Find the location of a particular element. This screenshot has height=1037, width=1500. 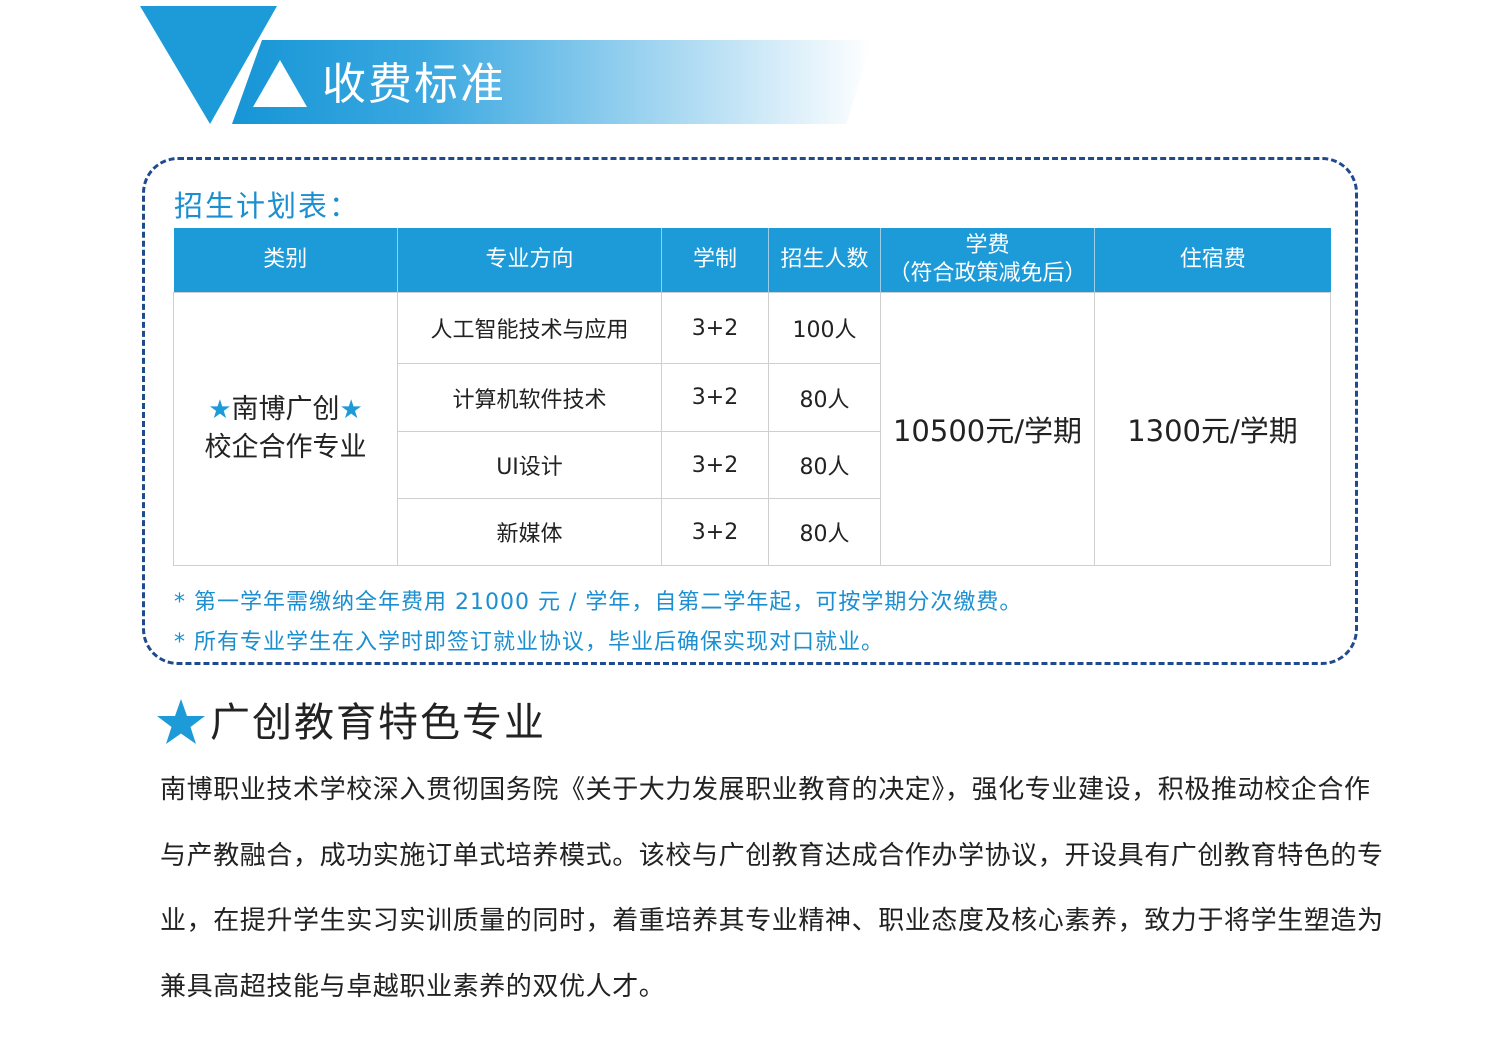

category-name: 南博广创 is located at coordinates (285, 409).